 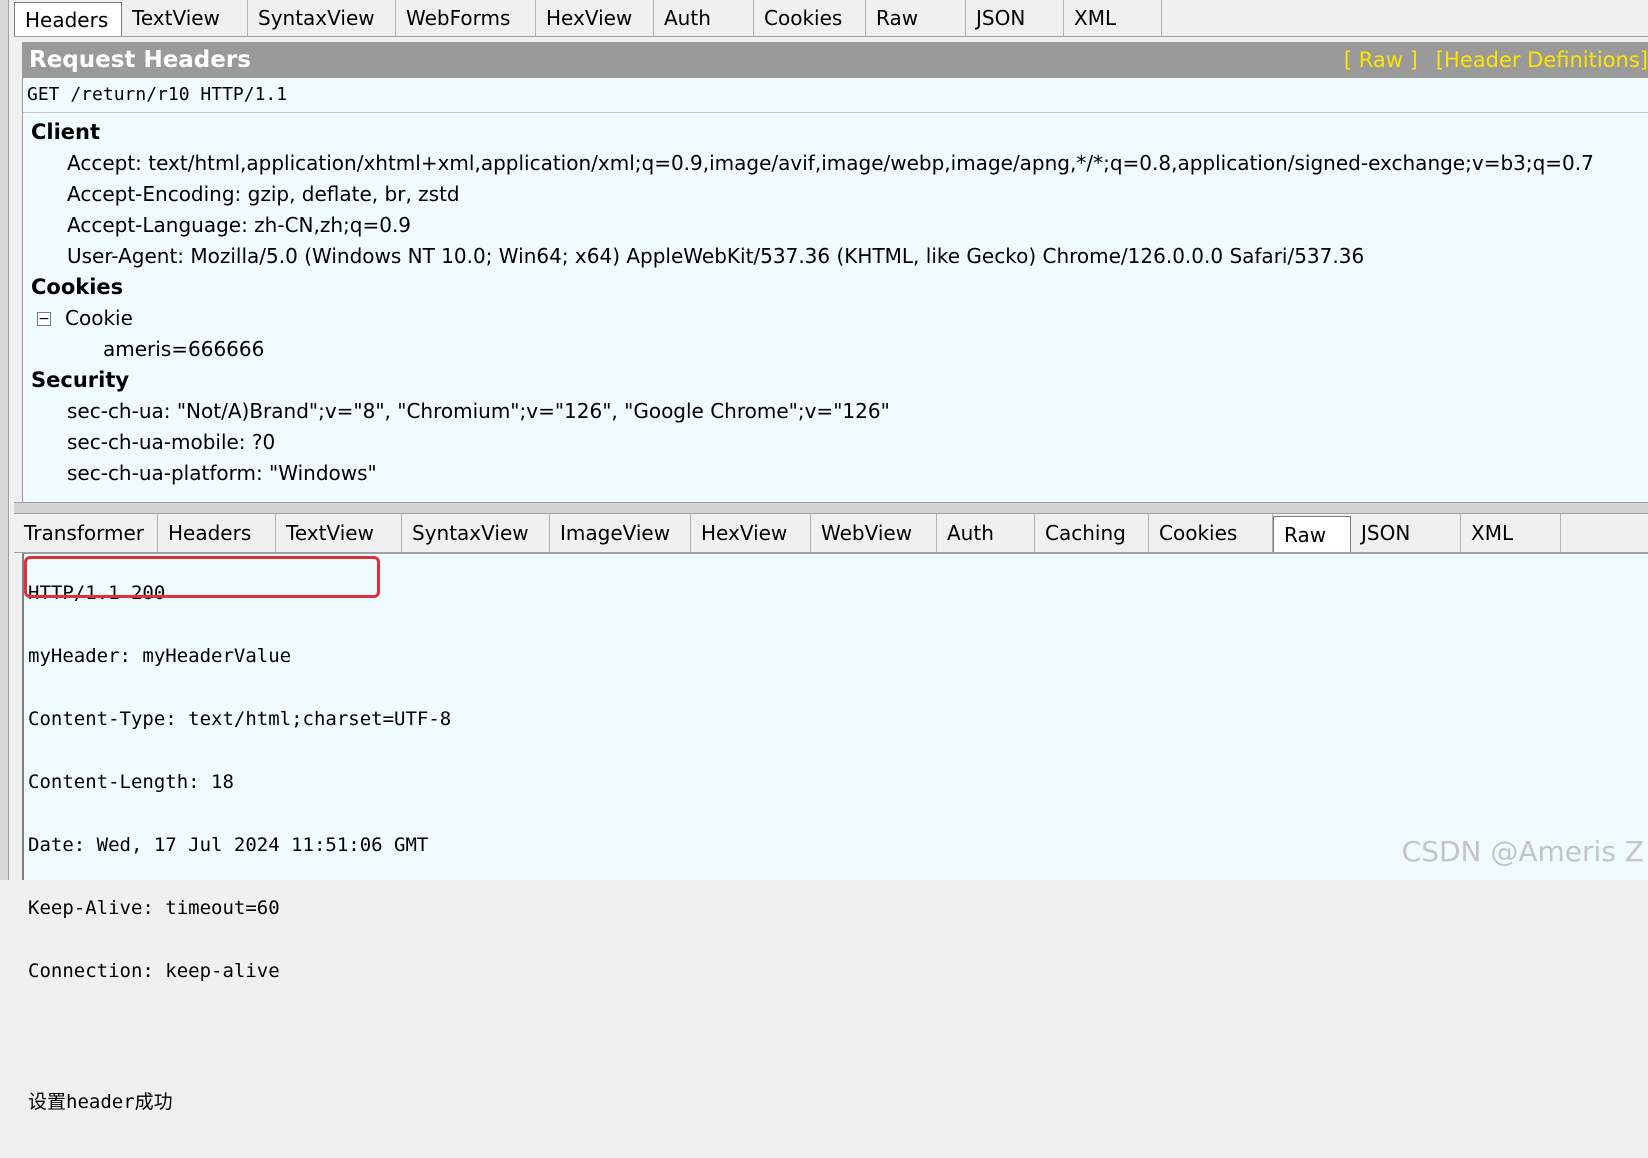 I want to click on red-highlight-annotation, so click(x=202, y=577).